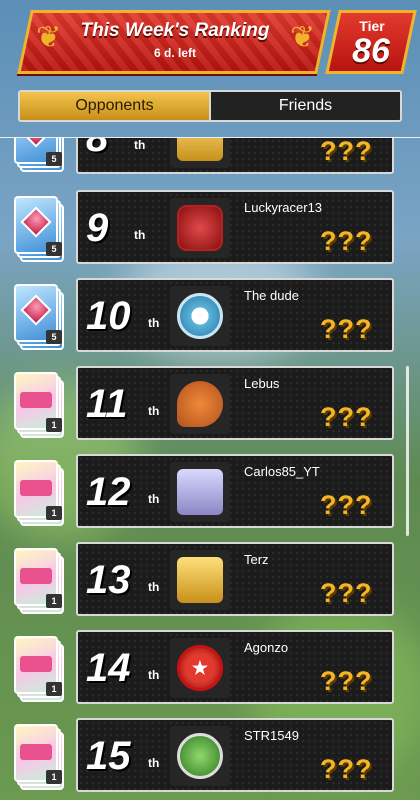  I want to click on ranking-row: 5 10 th The dude ???, so click(210, 316).